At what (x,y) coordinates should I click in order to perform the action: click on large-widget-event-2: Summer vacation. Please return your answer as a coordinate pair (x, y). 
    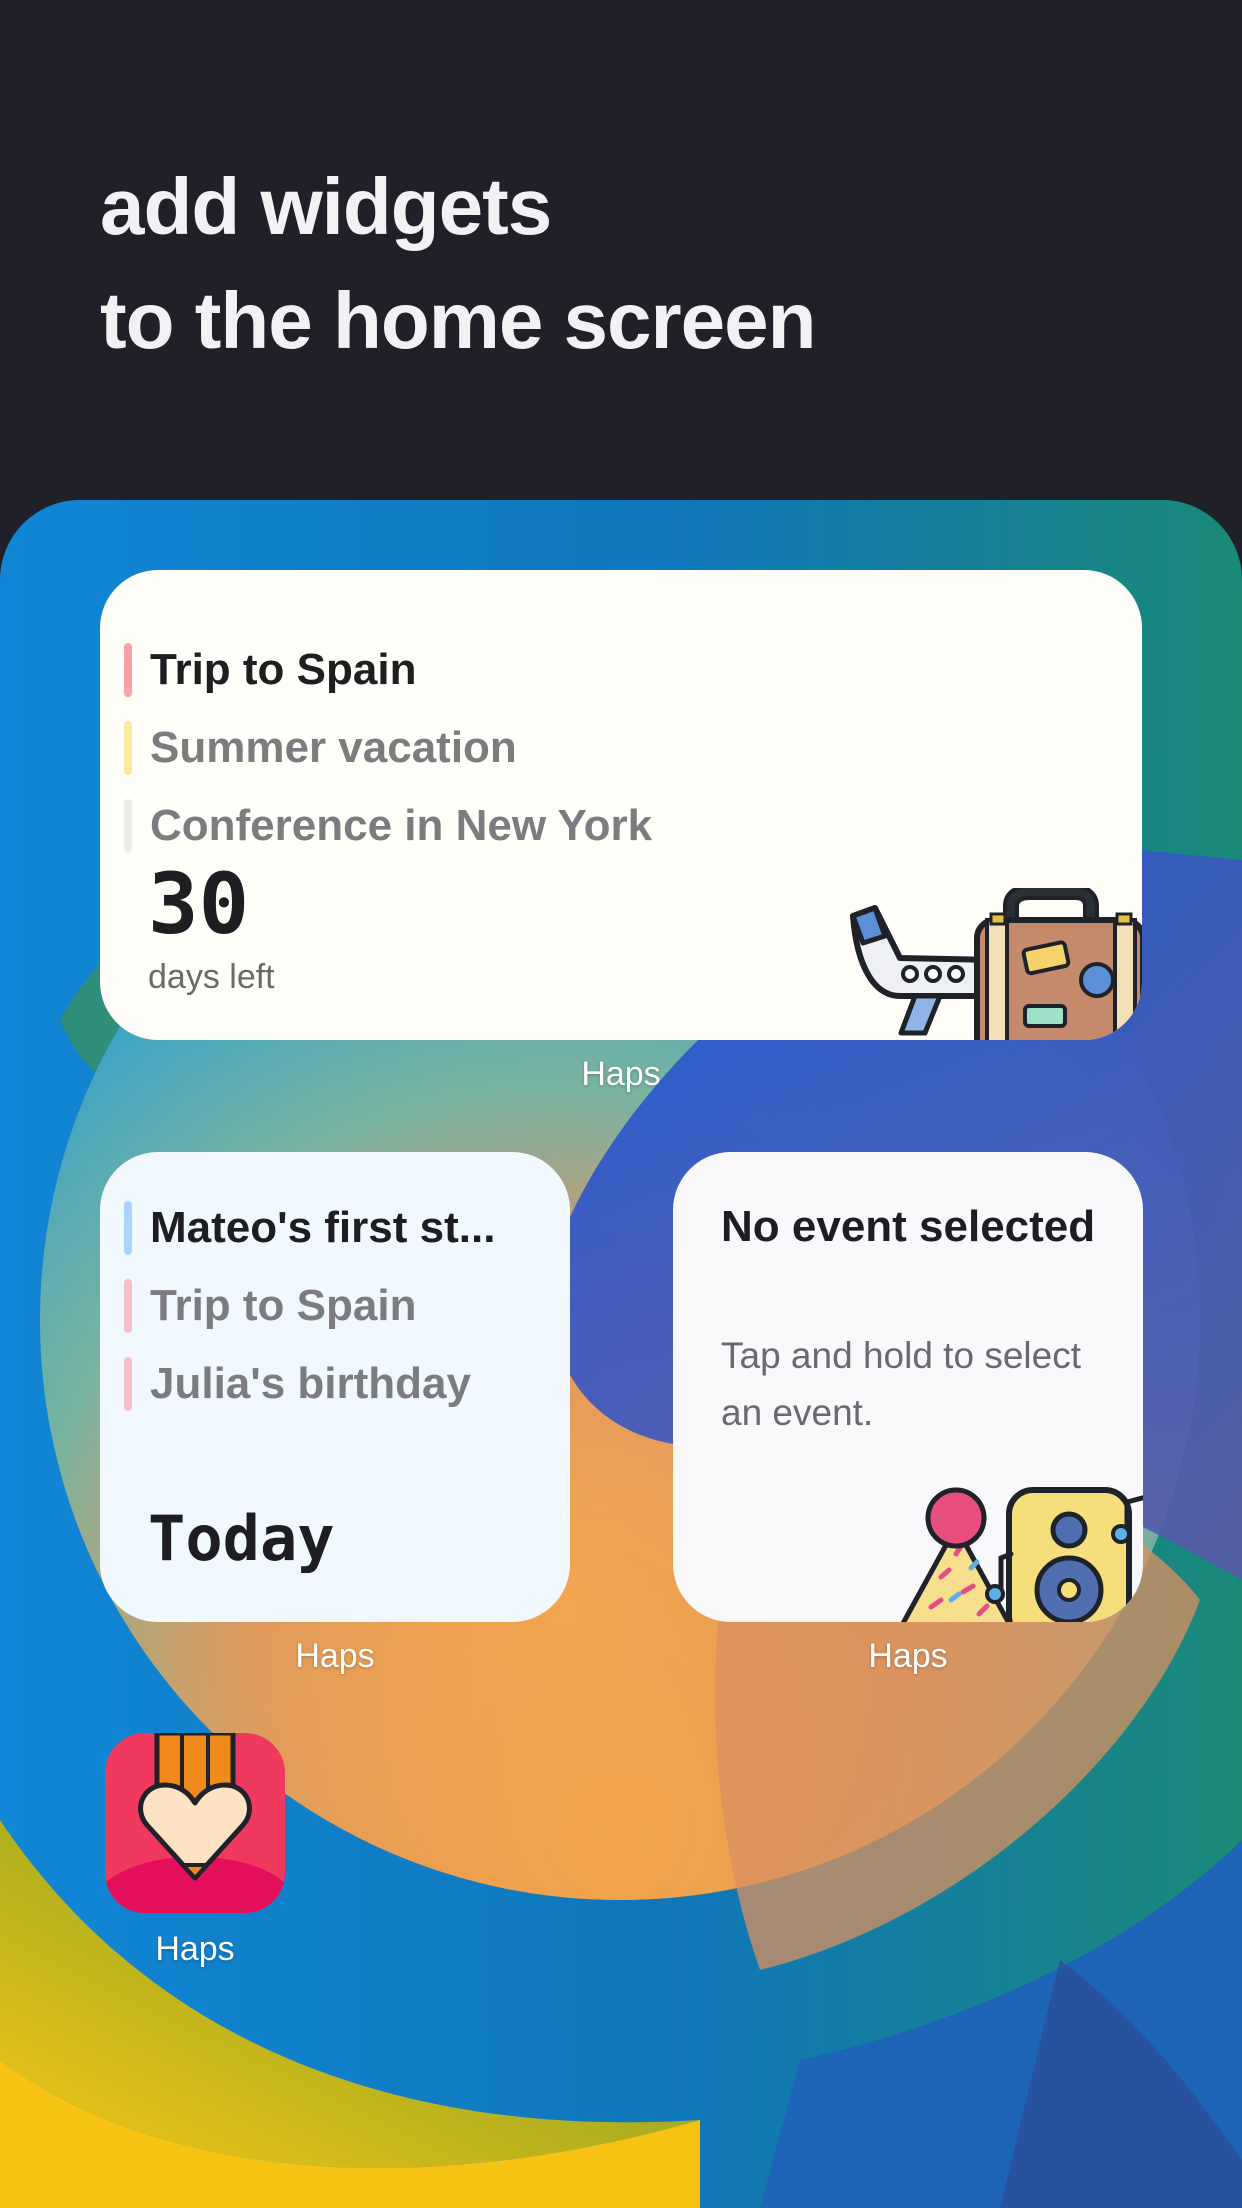
    Looking at the image, I should click on (320, 748).